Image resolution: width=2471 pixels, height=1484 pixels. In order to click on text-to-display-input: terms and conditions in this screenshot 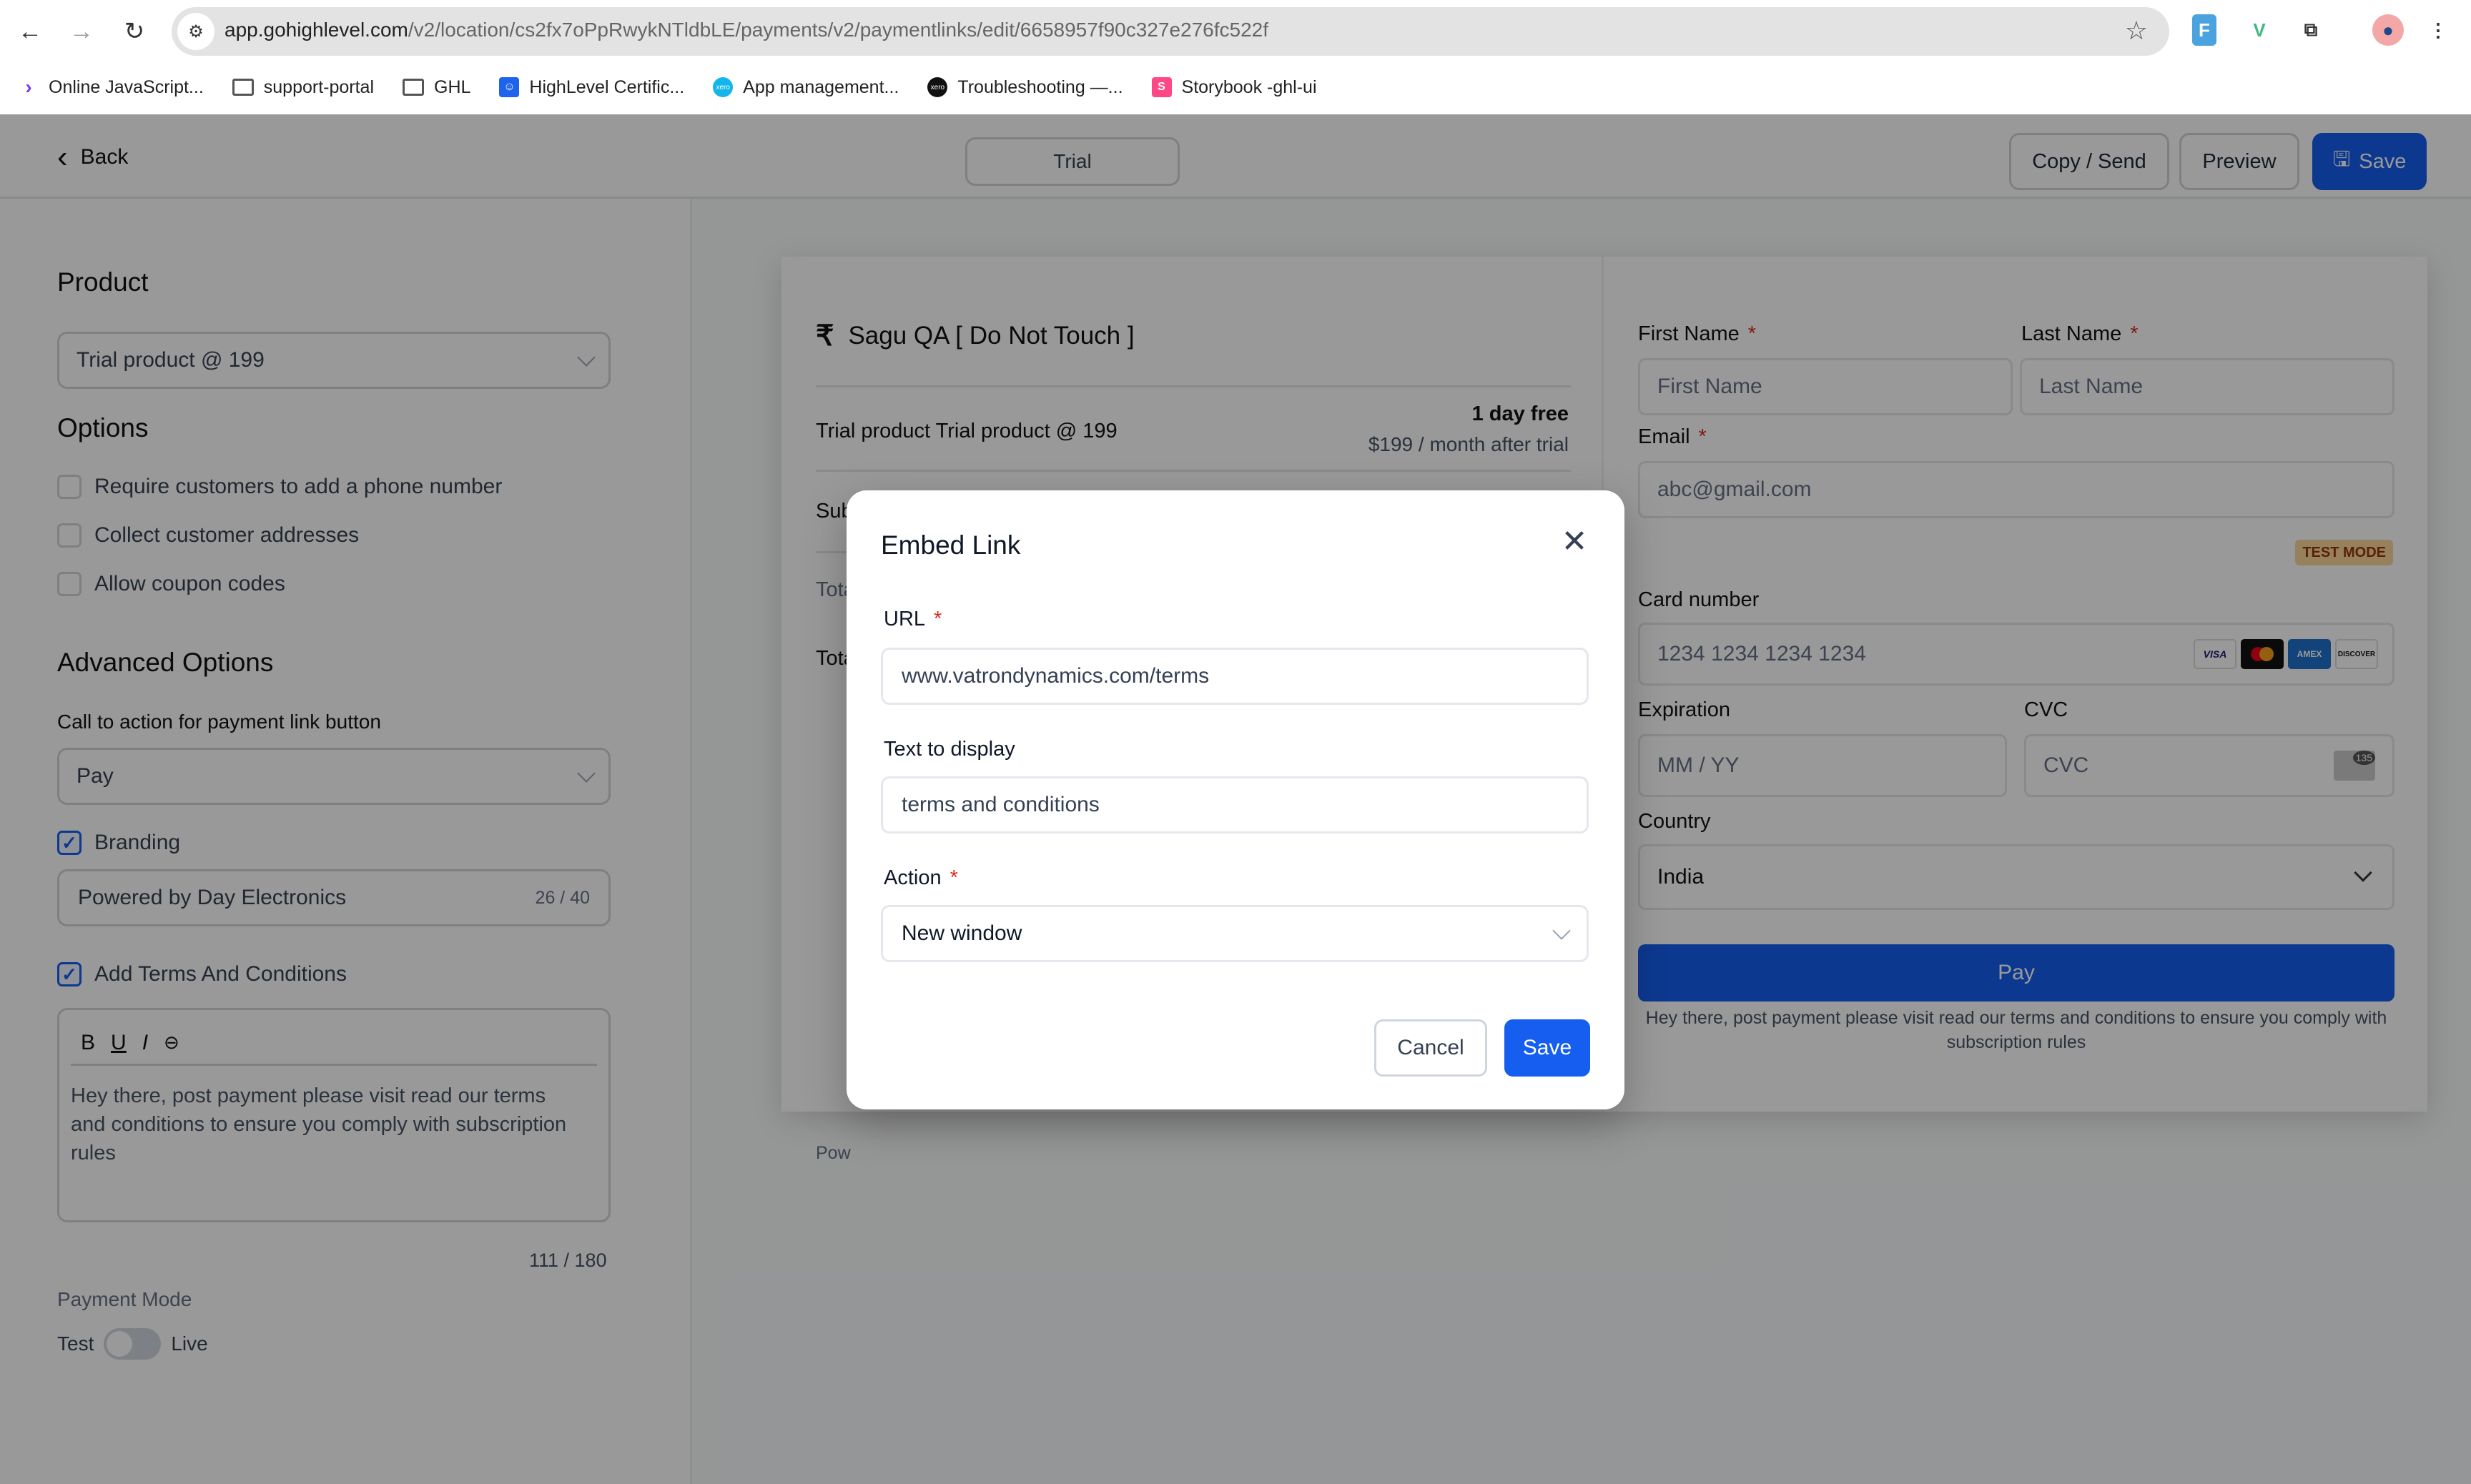, I will do `click(1235, 804)`.